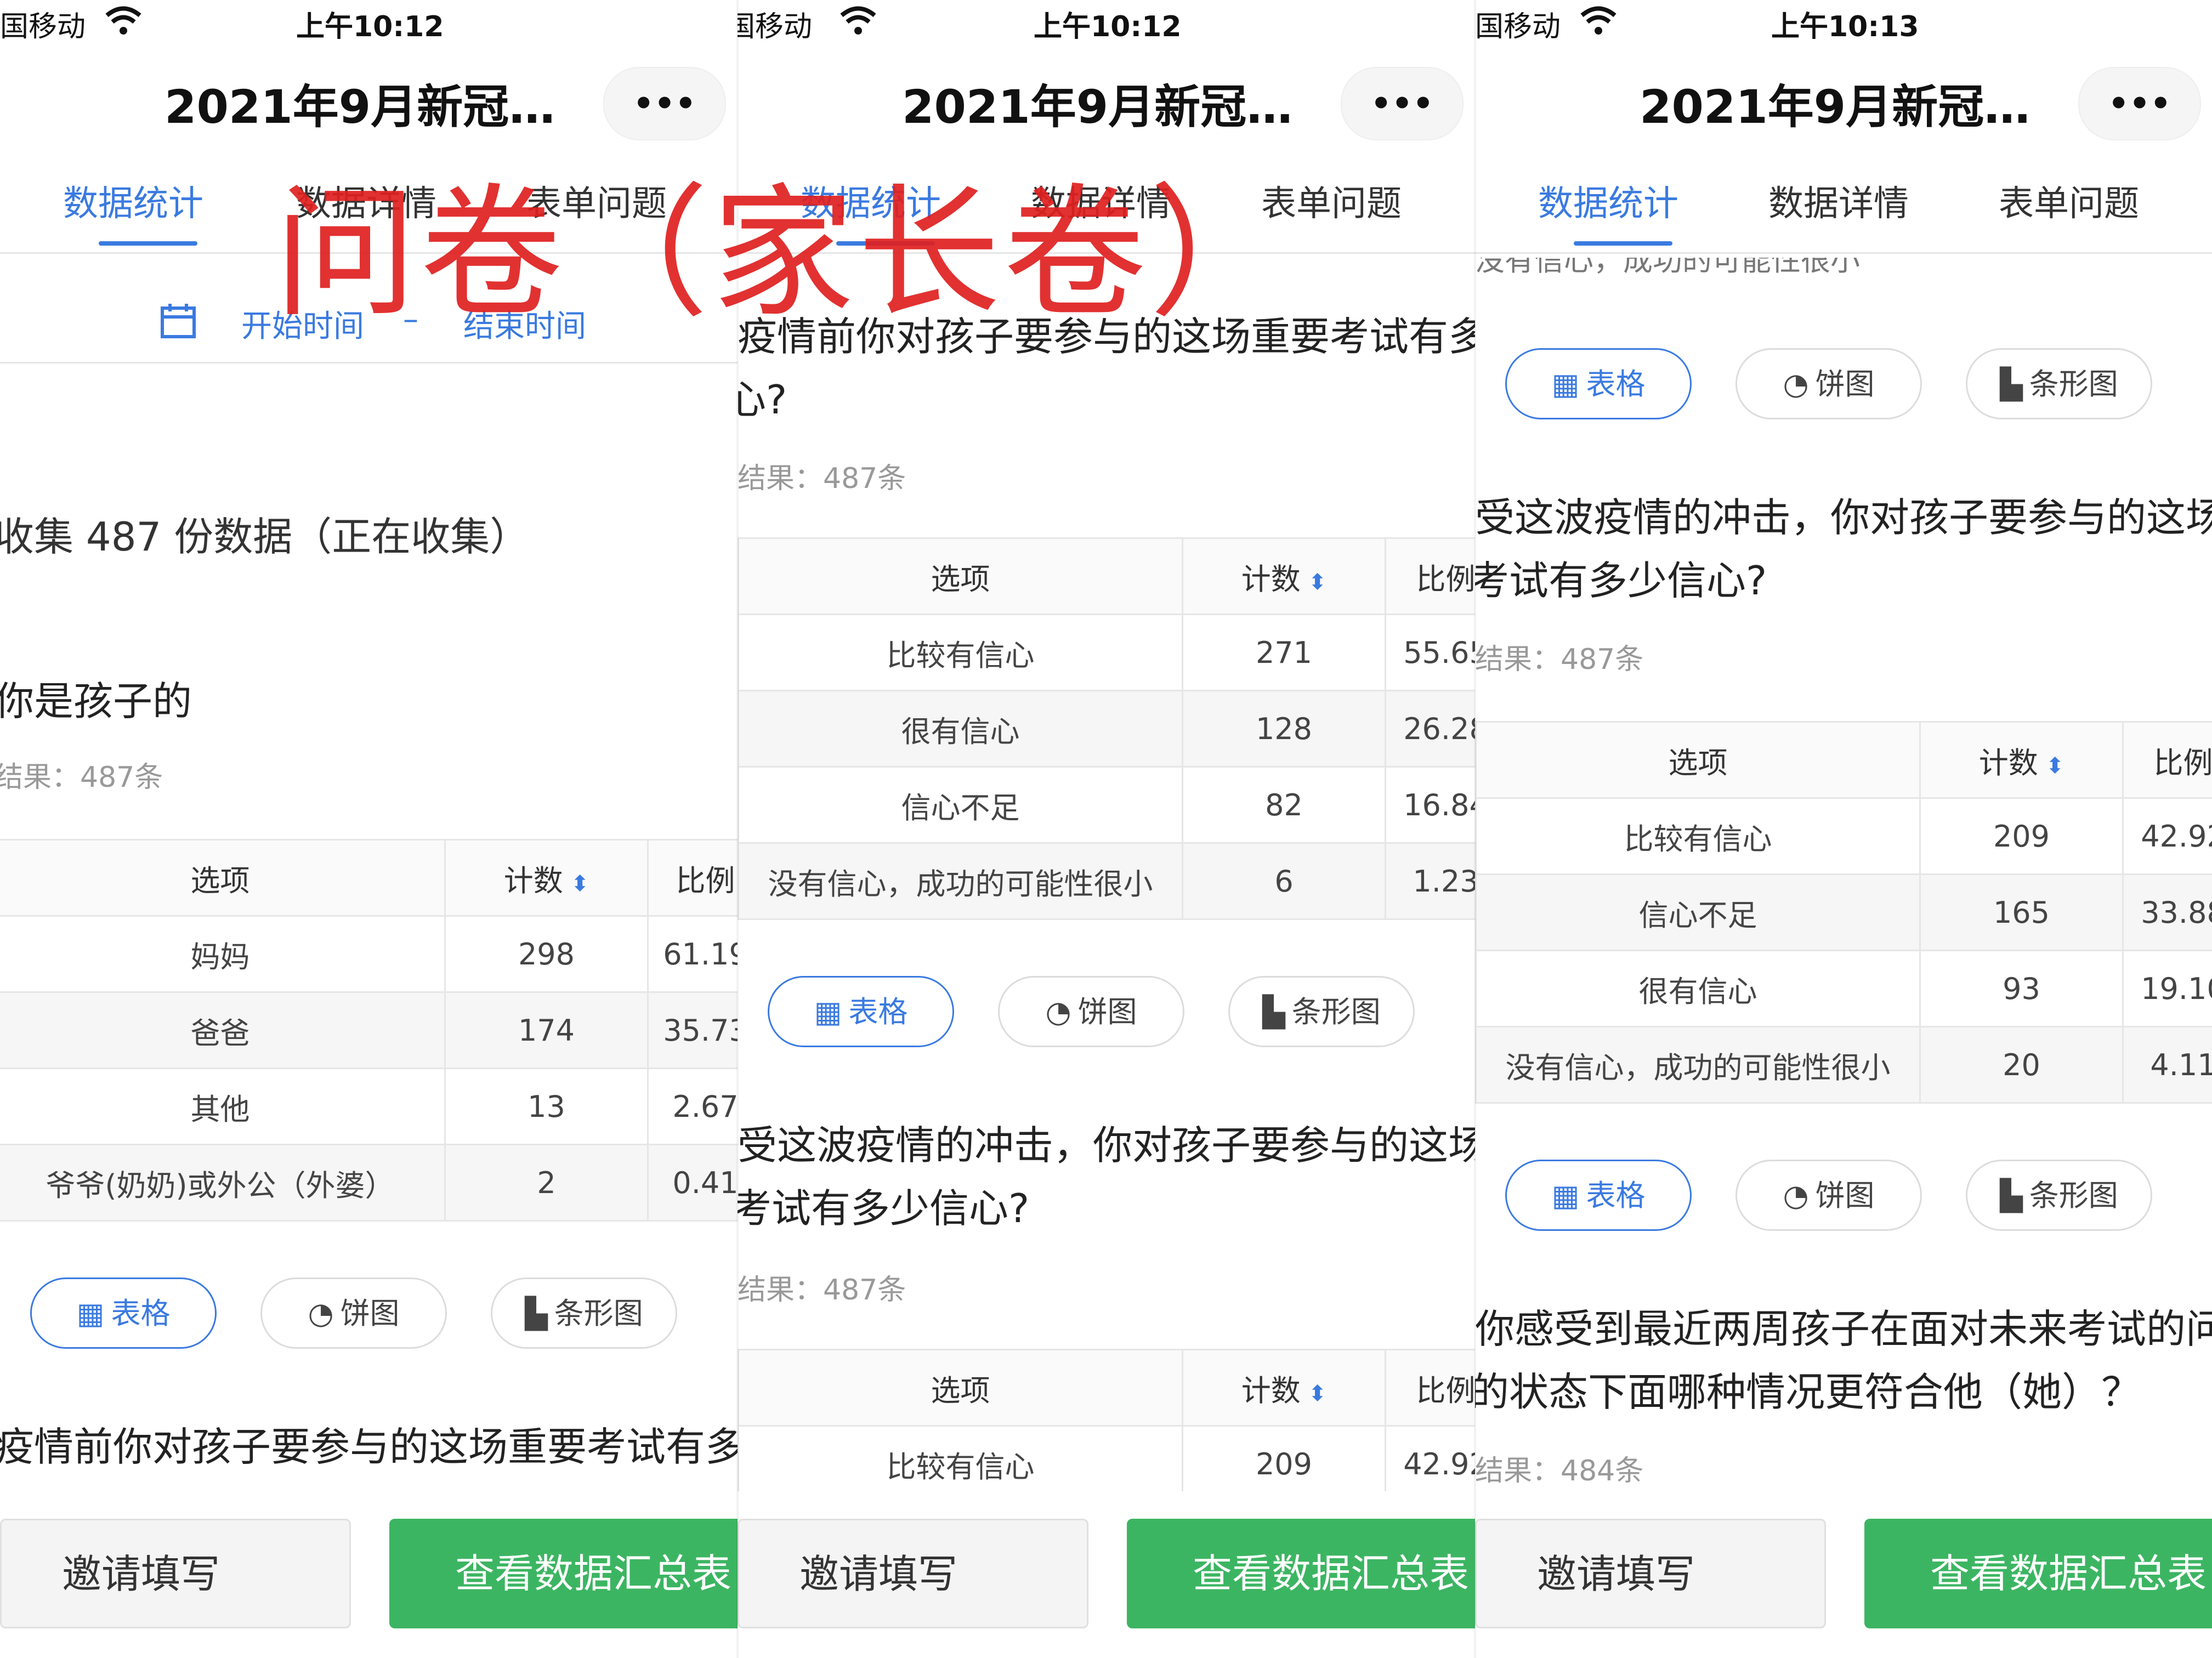 Image resolution: width=2212 pixels, height=1658 pixels. I want to click on cell-ratio: 2.67, so click(692, 1106).